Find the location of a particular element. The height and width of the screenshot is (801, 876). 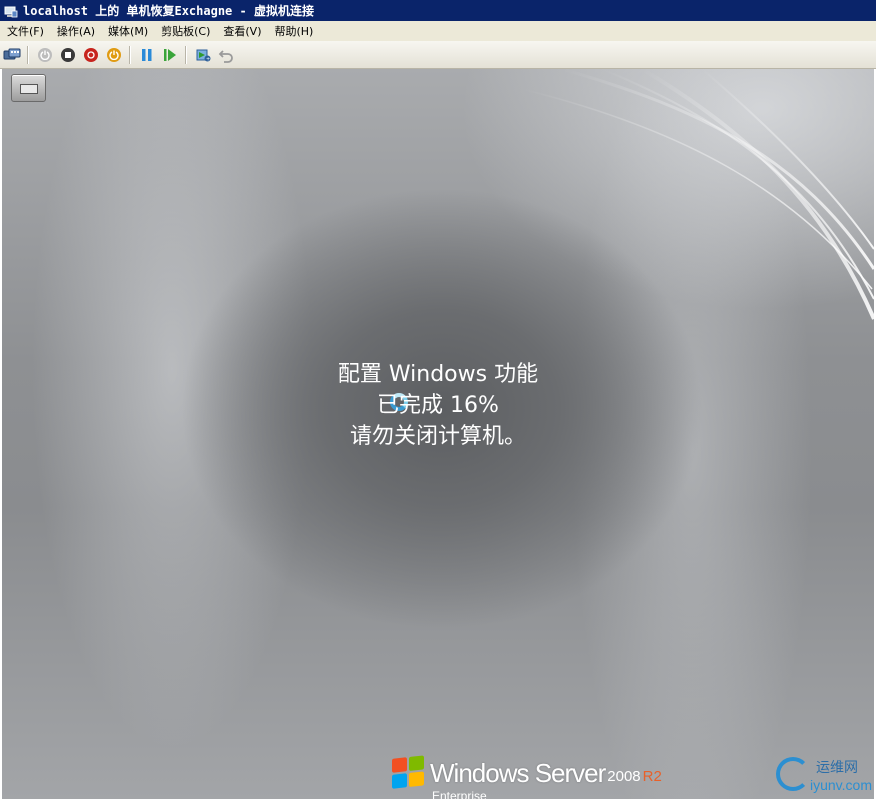

start-button is located at coordinates (45, 55).